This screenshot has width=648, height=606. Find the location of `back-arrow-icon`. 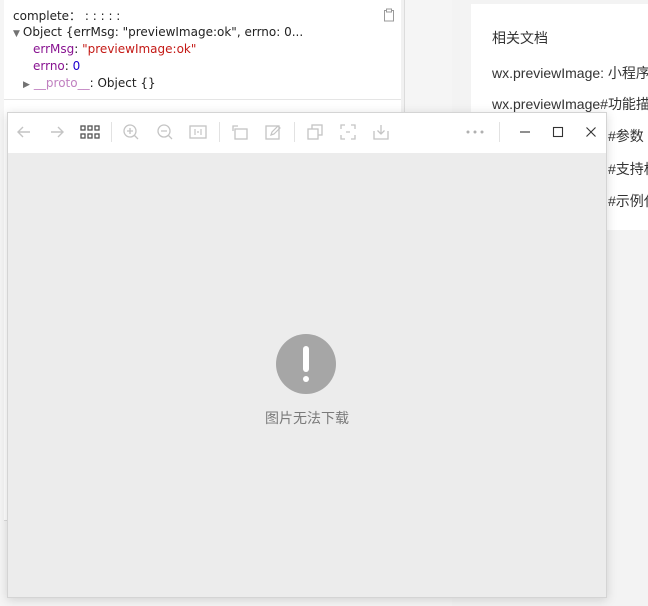

back-arrow-icon is located at coordinates (24, 132).